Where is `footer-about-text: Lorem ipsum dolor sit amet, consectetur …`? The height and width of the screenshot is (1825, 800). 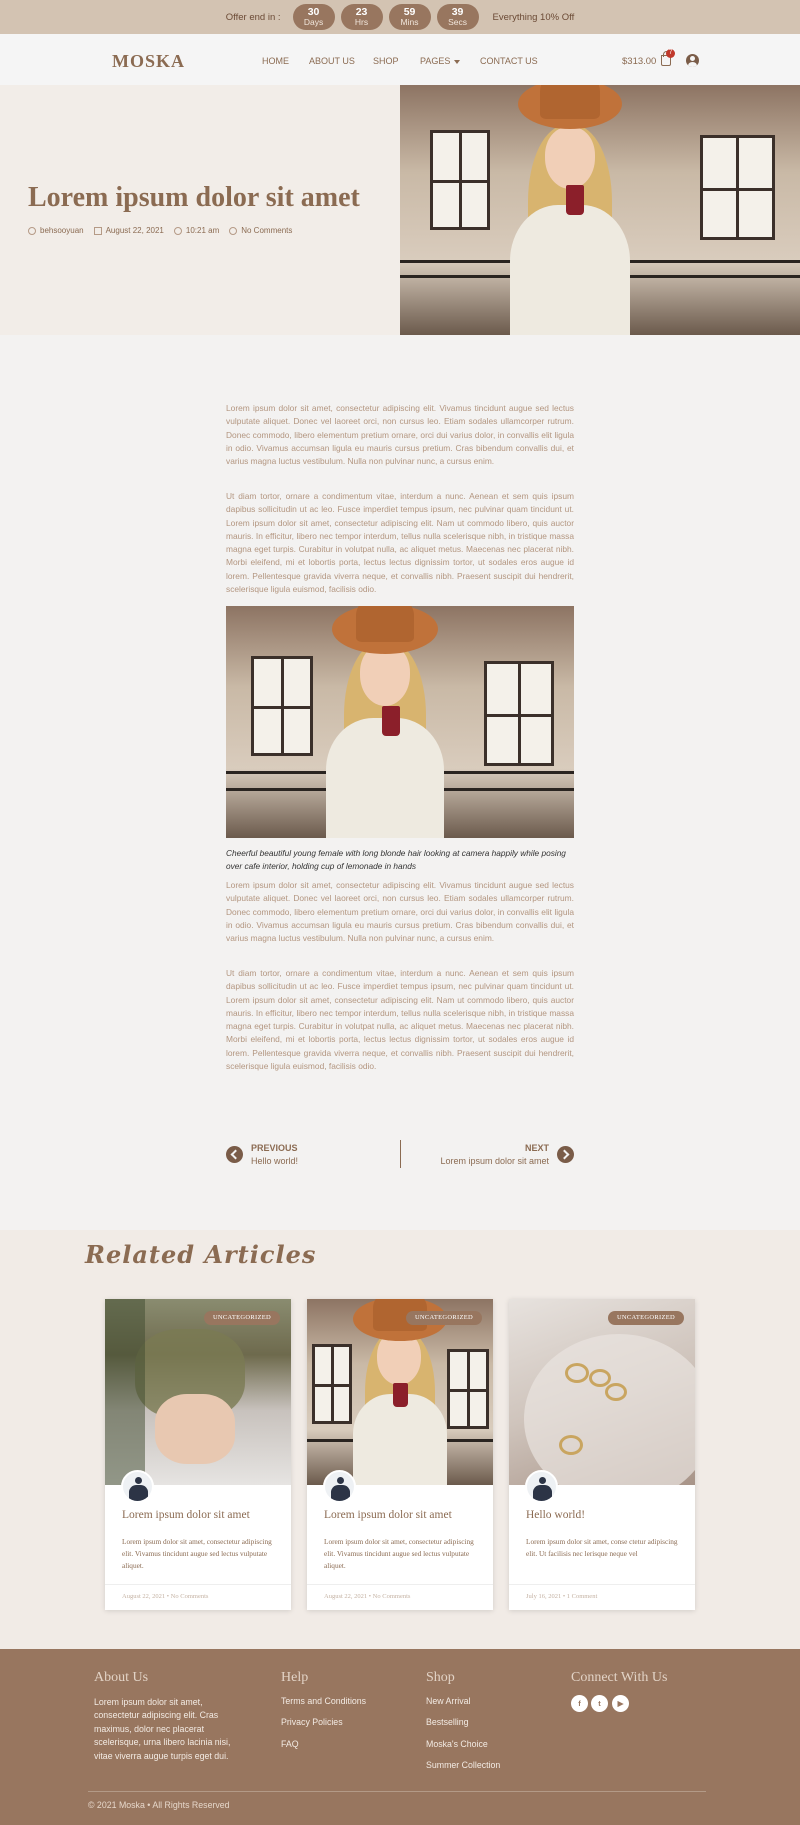 footer-about-text: Lorem ipsum dolor sit amet, consectetur … is located at coordinates (162, 1729).